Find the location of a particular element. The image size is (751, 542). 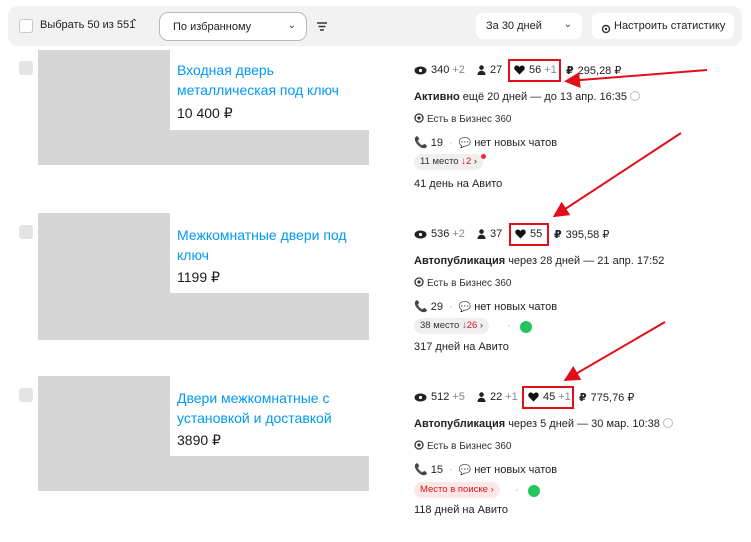

contacts-line: 📞 15 · 💬 нет новых чатов is located at coordinates (486, 470).